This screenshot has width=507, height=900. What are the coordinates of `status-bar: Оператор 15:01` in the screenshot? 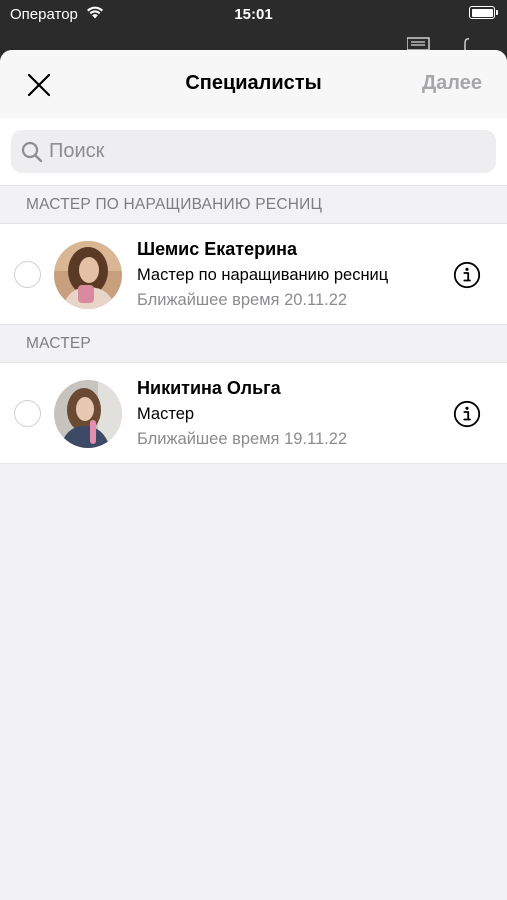 It's located at (253, 15).